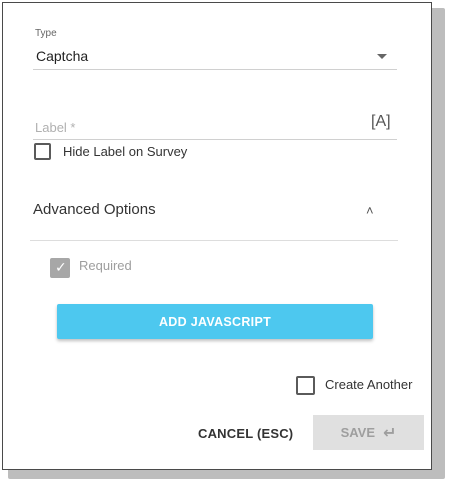  Describe the element at coordinates (94, 209) in the screenshot. I see `advanced-options-title: Advanced Options` at that location.